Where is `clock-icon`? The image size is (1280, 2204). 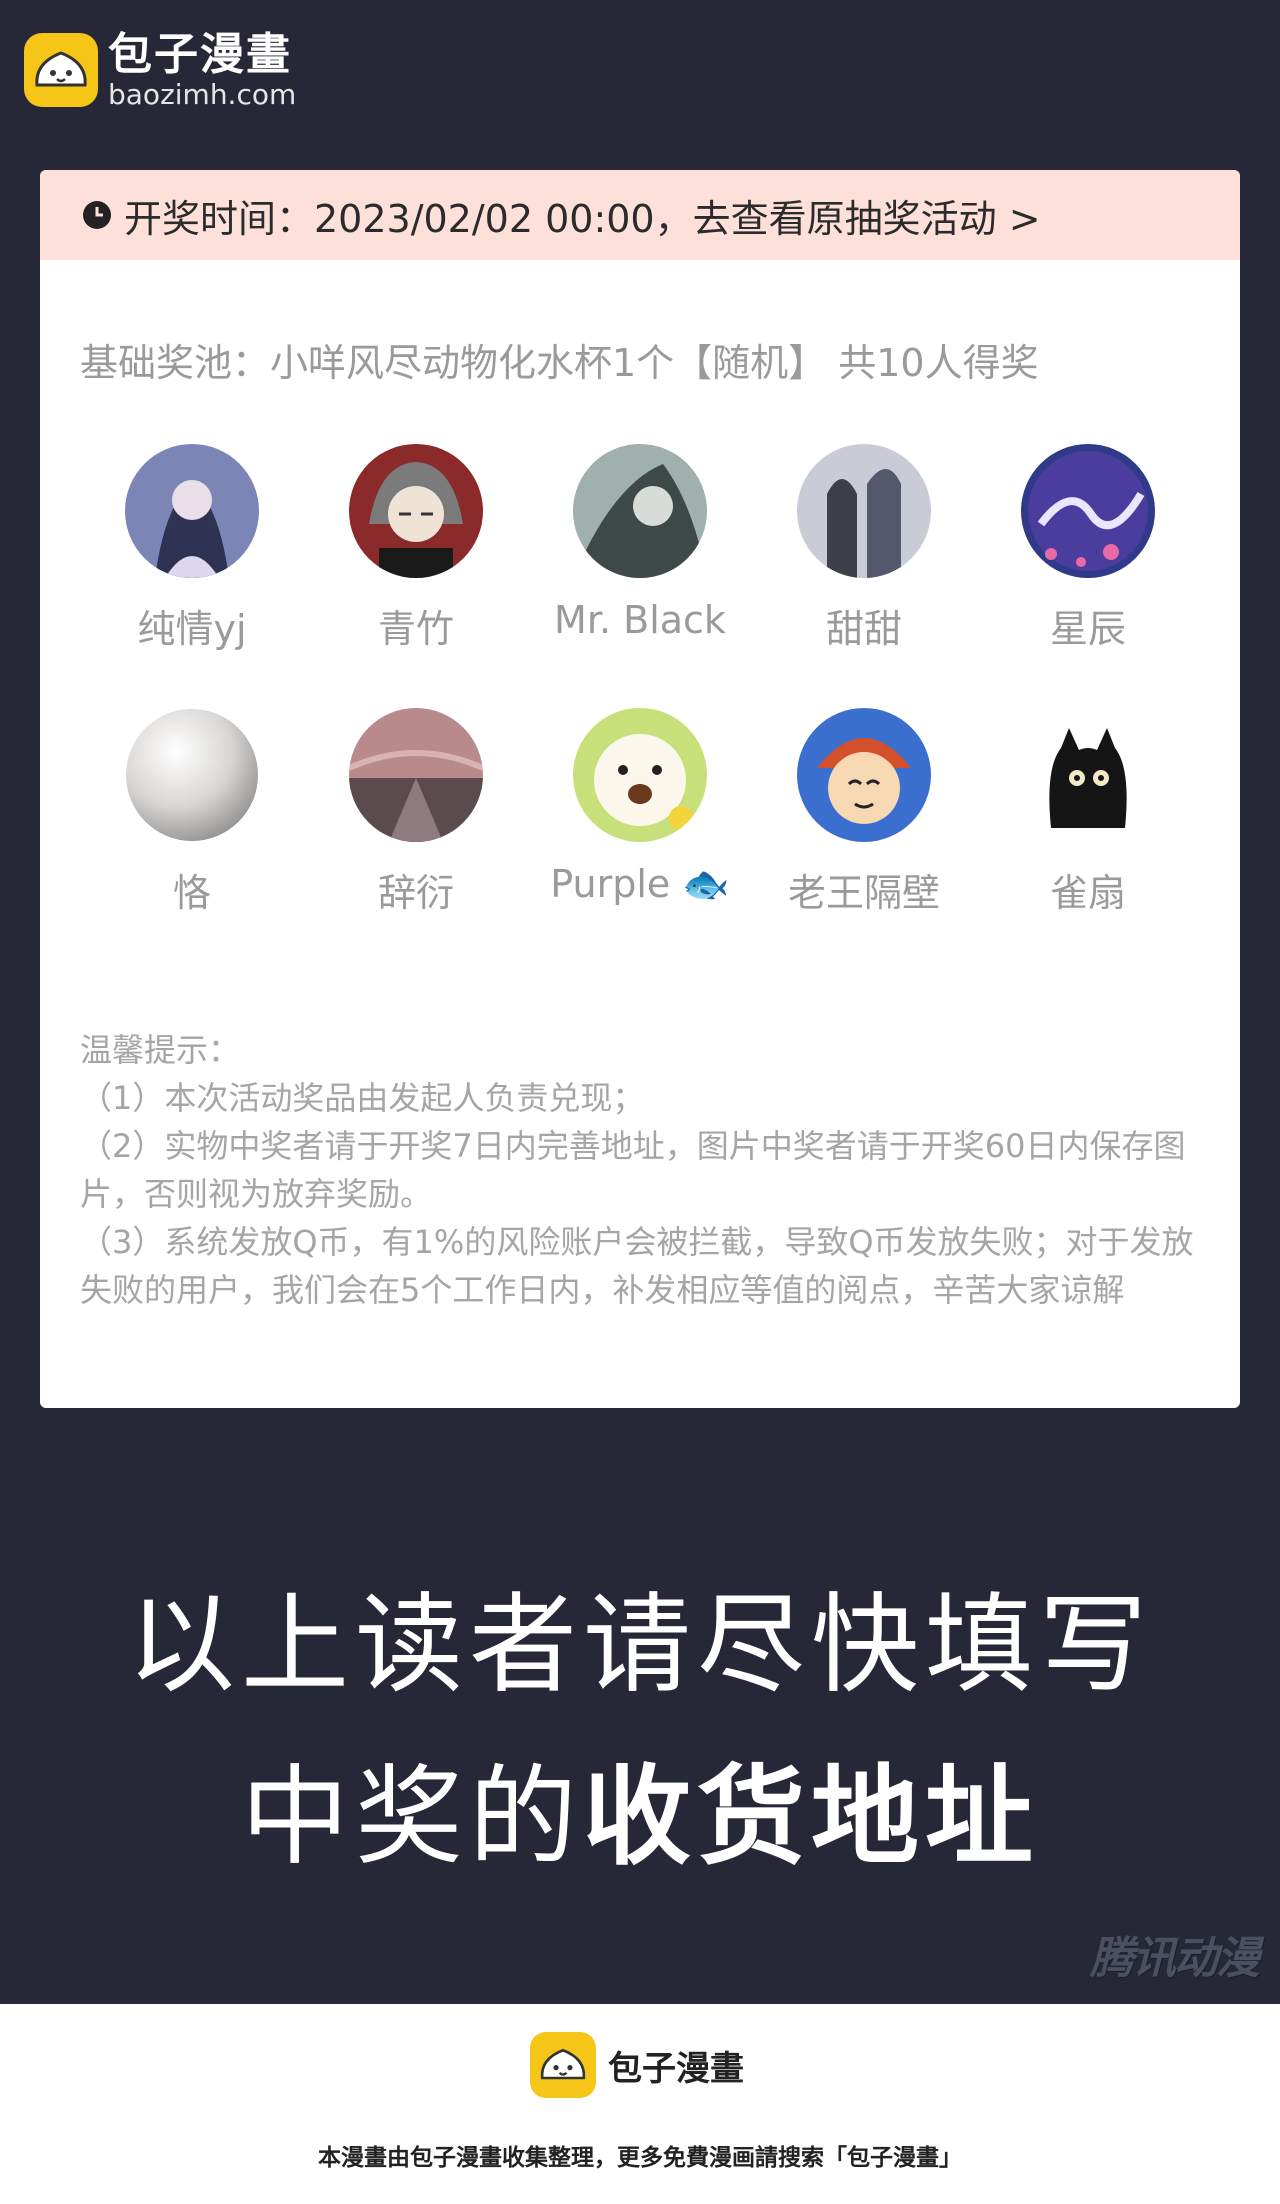
clock-icon is located at coordinates (97, 215).